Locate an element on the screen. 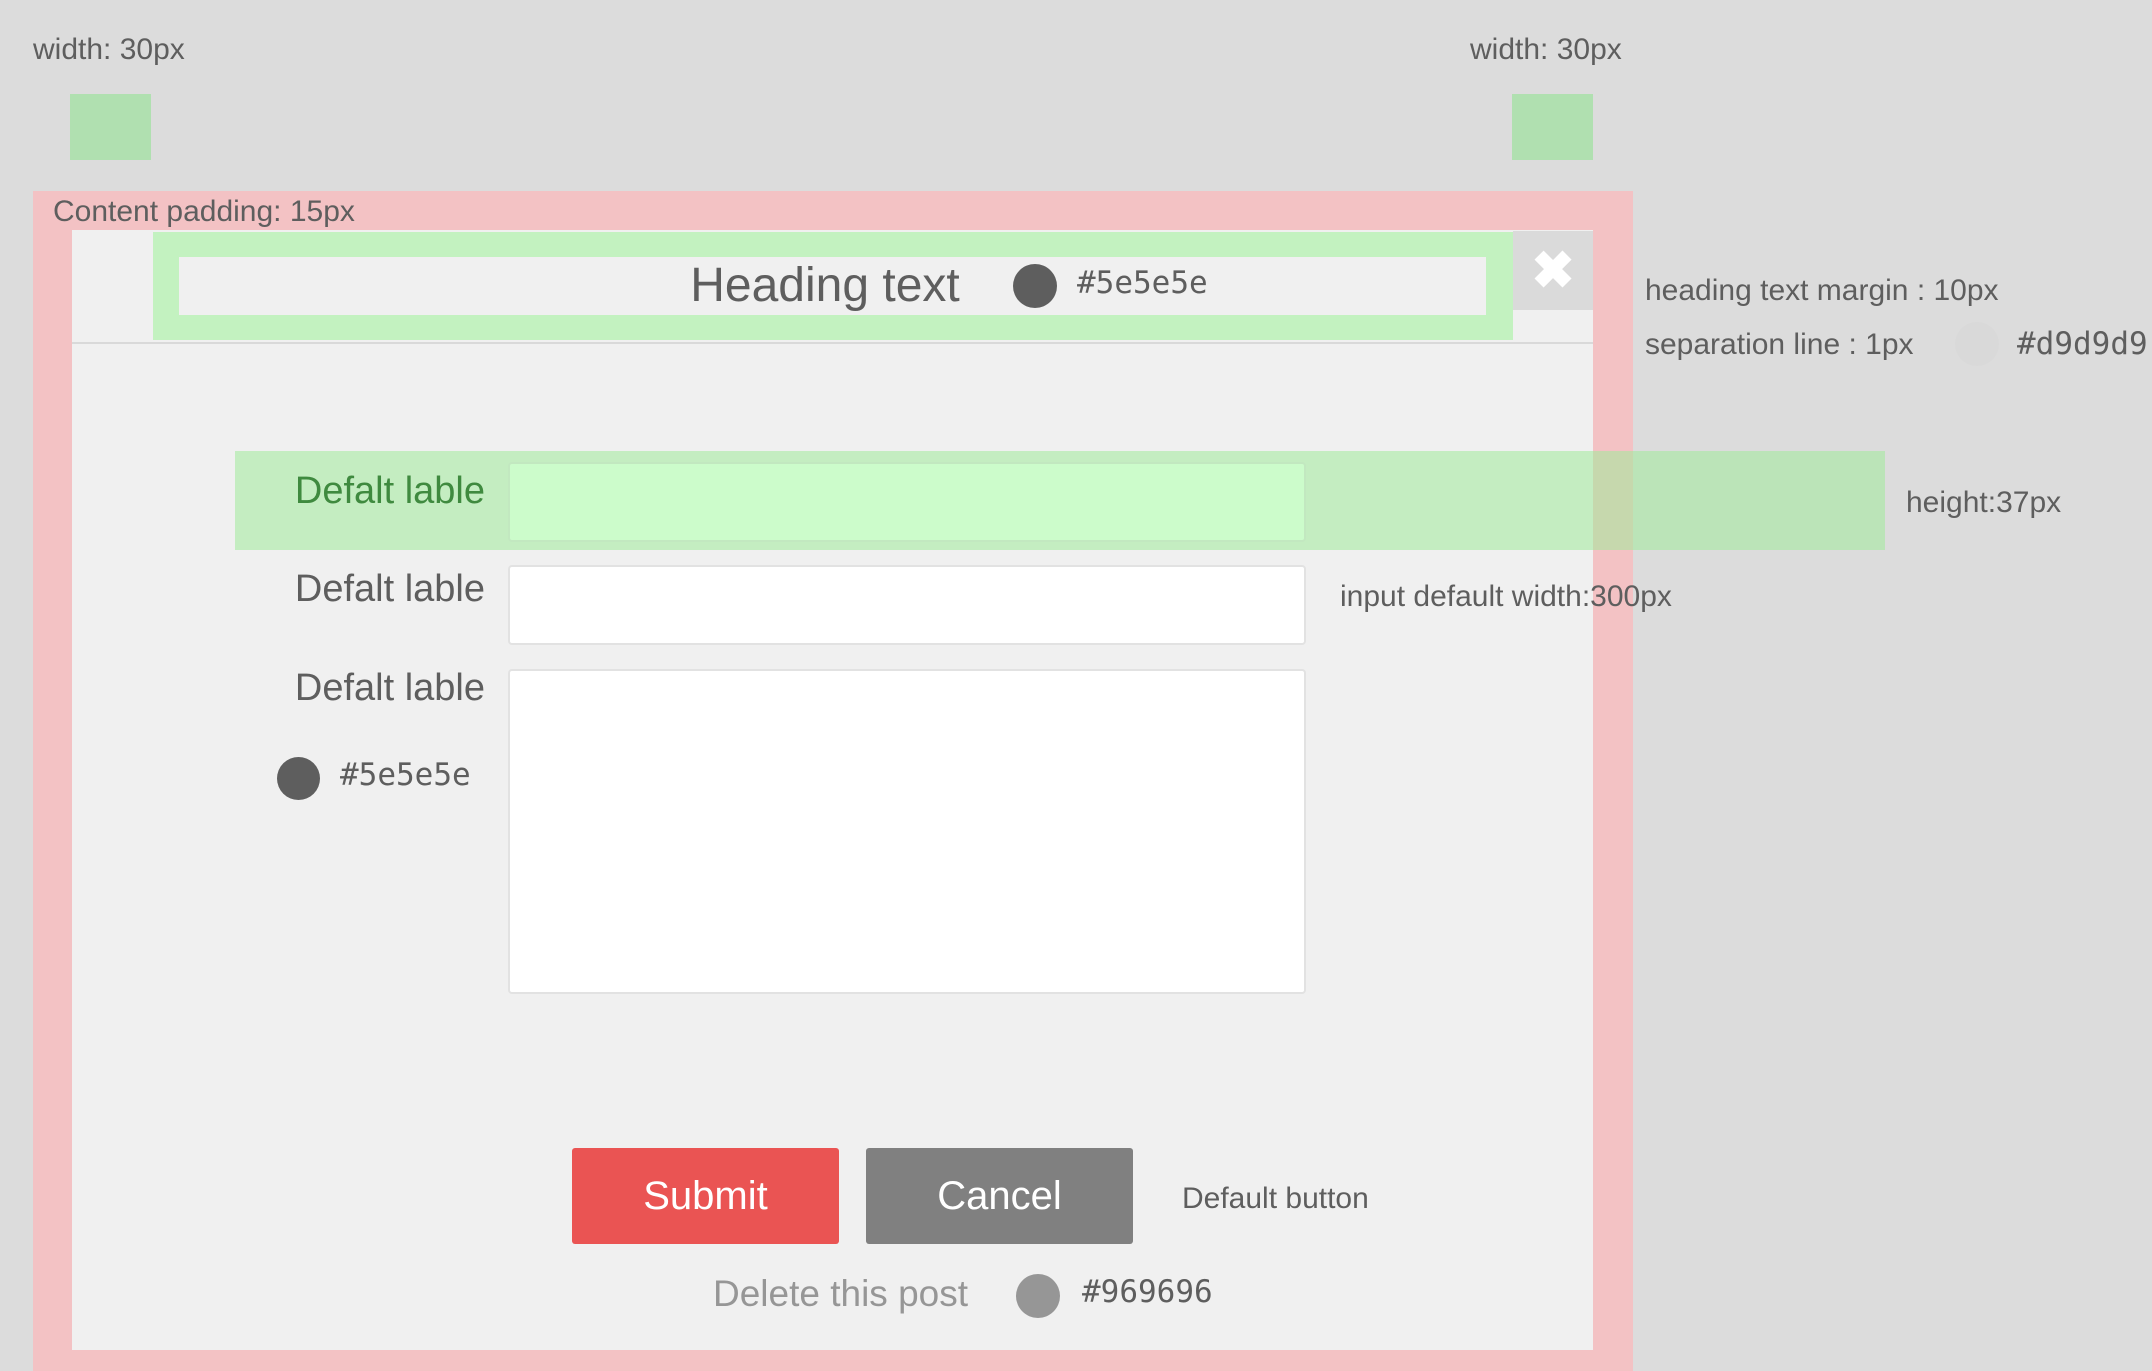 The width and height of the screenshot is (2152, 1371). close-icon: ✖ is located at coordinates (1553, 270).